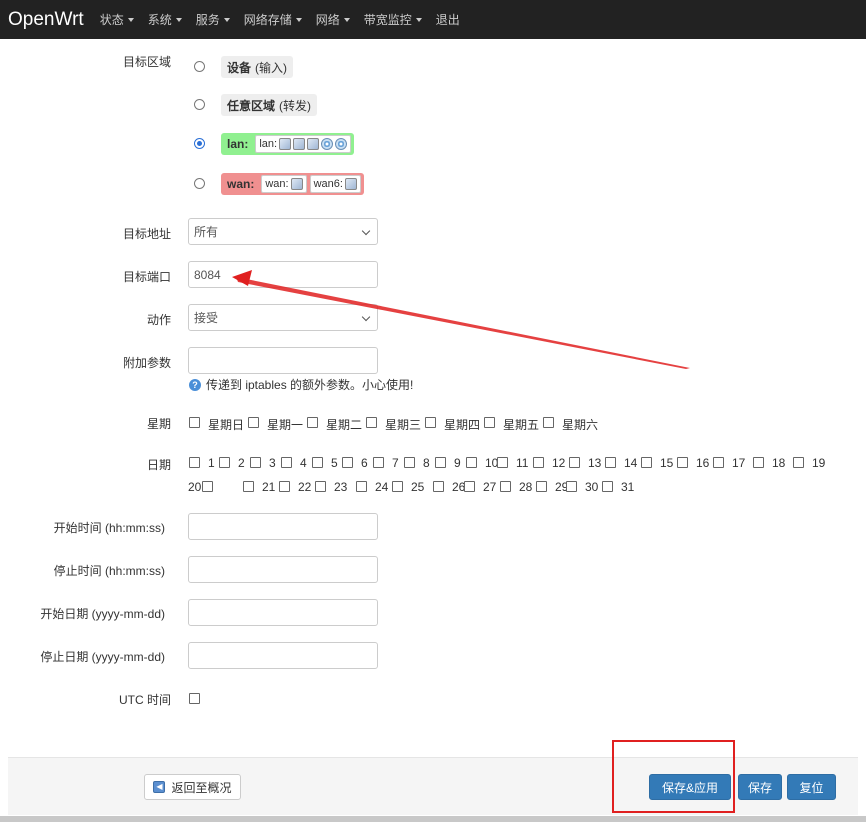  What do you see at coordinates (426, 463) in the screenshot?
I see `monthday-label-text: 8` at bounding box center [426, 463].